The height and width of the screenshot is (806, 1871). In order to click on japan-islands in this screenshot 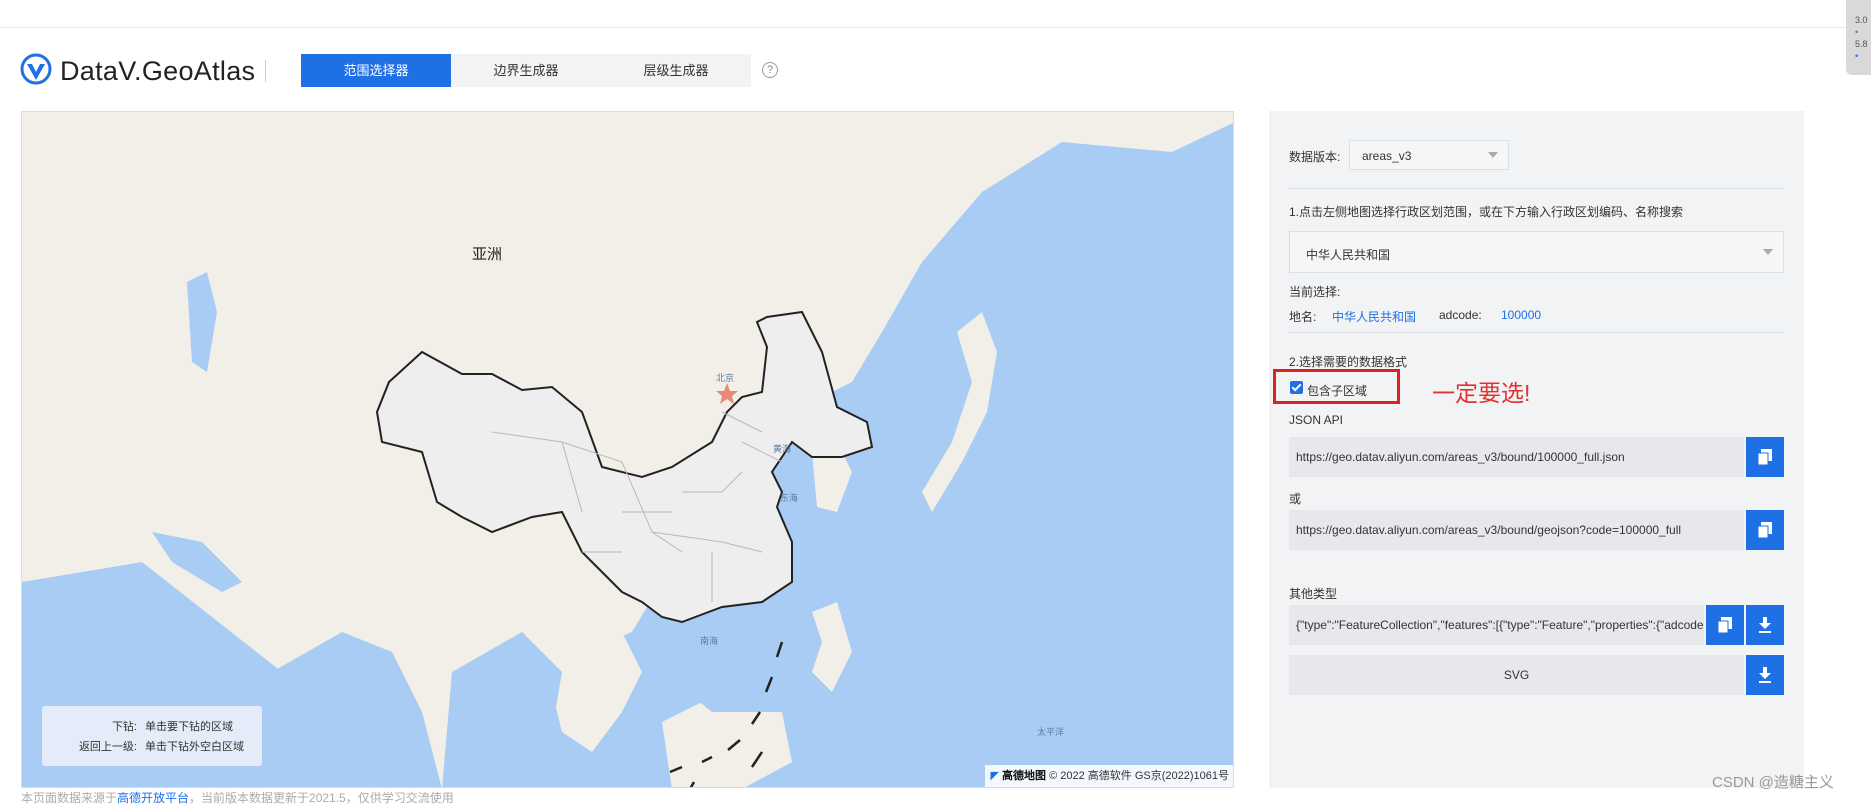, I will do `click(959, 412)`.